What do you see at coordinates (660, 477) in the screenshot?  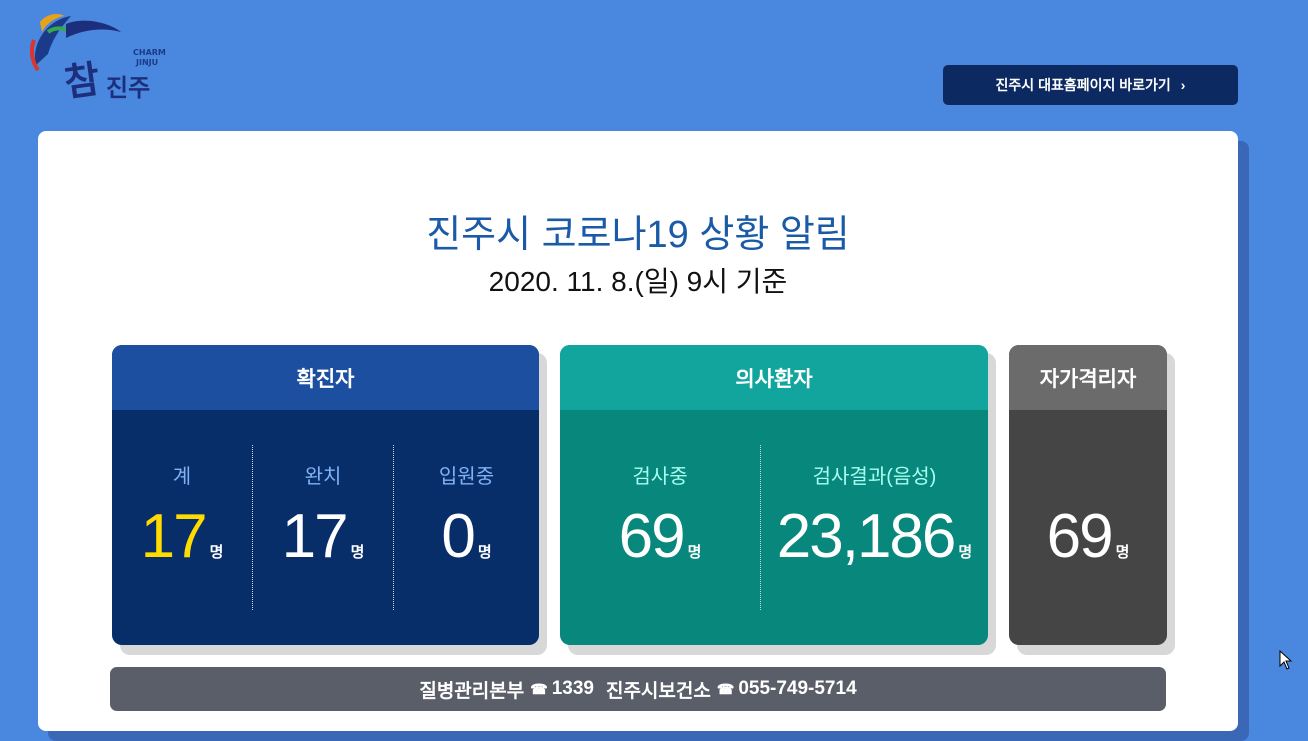 I see `suspected-testing-label: 검사중` at bounding box center [660, 477].